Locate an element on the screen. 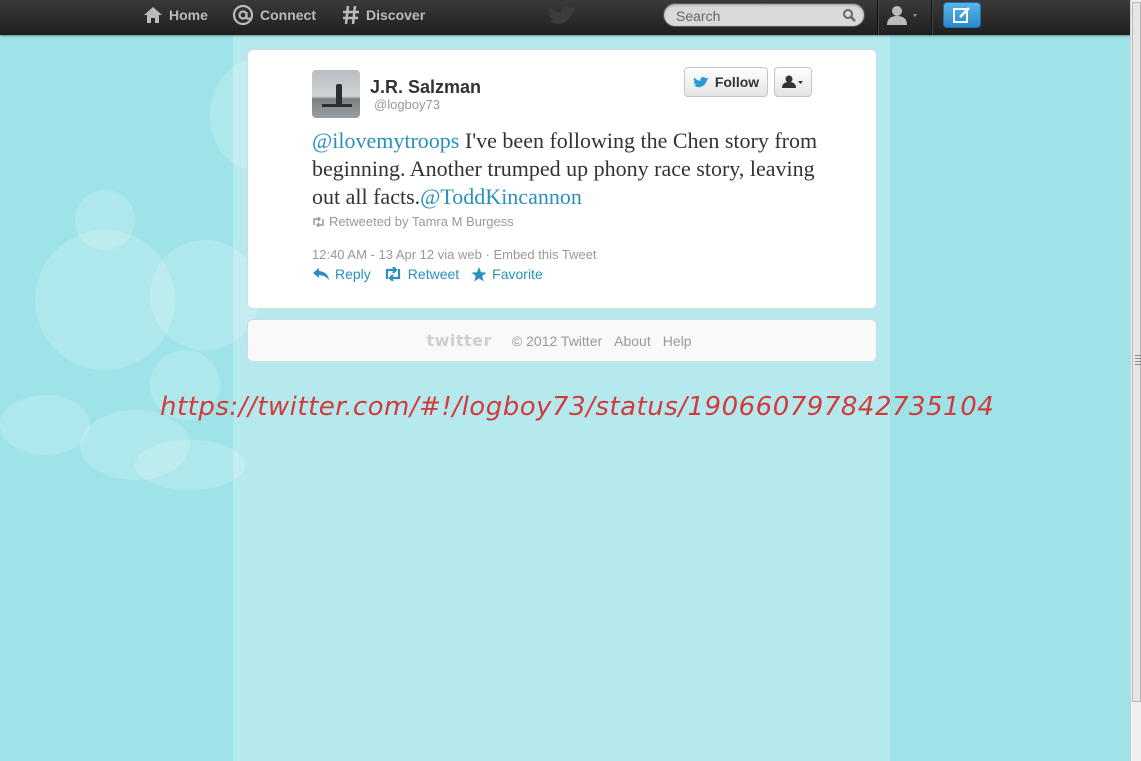 The height and width of the screenshot is (761, 1141). hashtag-icon is located at coordinates (351, 15).